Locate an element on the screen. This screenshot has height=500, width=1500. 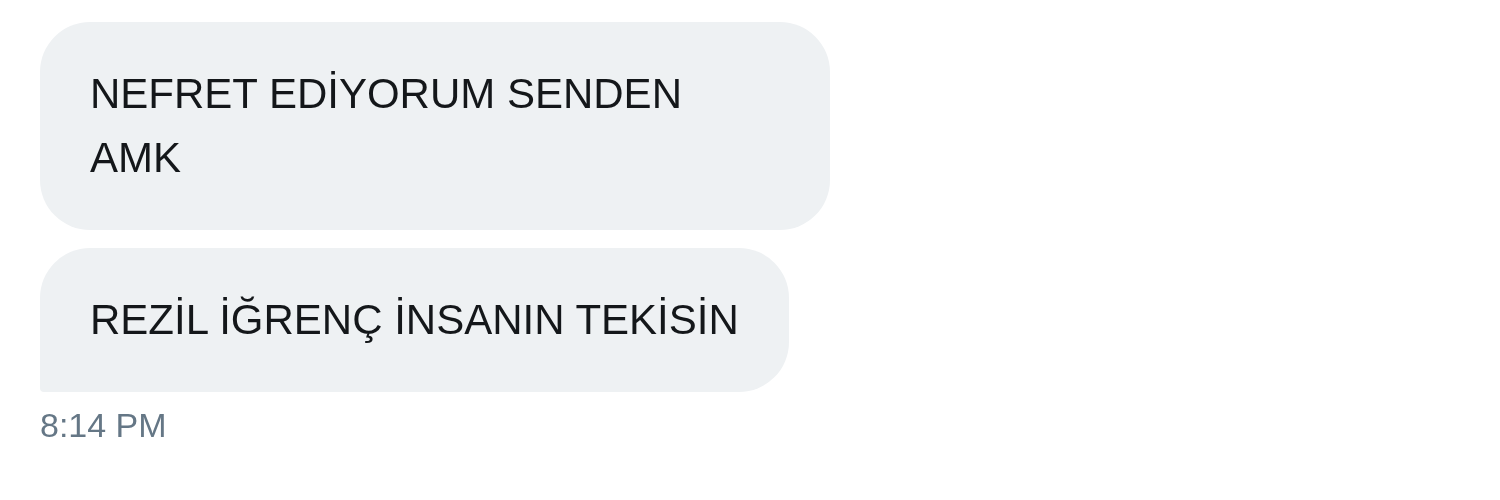
timestamp: 8:14 PM is located at coordinates (103, 425).